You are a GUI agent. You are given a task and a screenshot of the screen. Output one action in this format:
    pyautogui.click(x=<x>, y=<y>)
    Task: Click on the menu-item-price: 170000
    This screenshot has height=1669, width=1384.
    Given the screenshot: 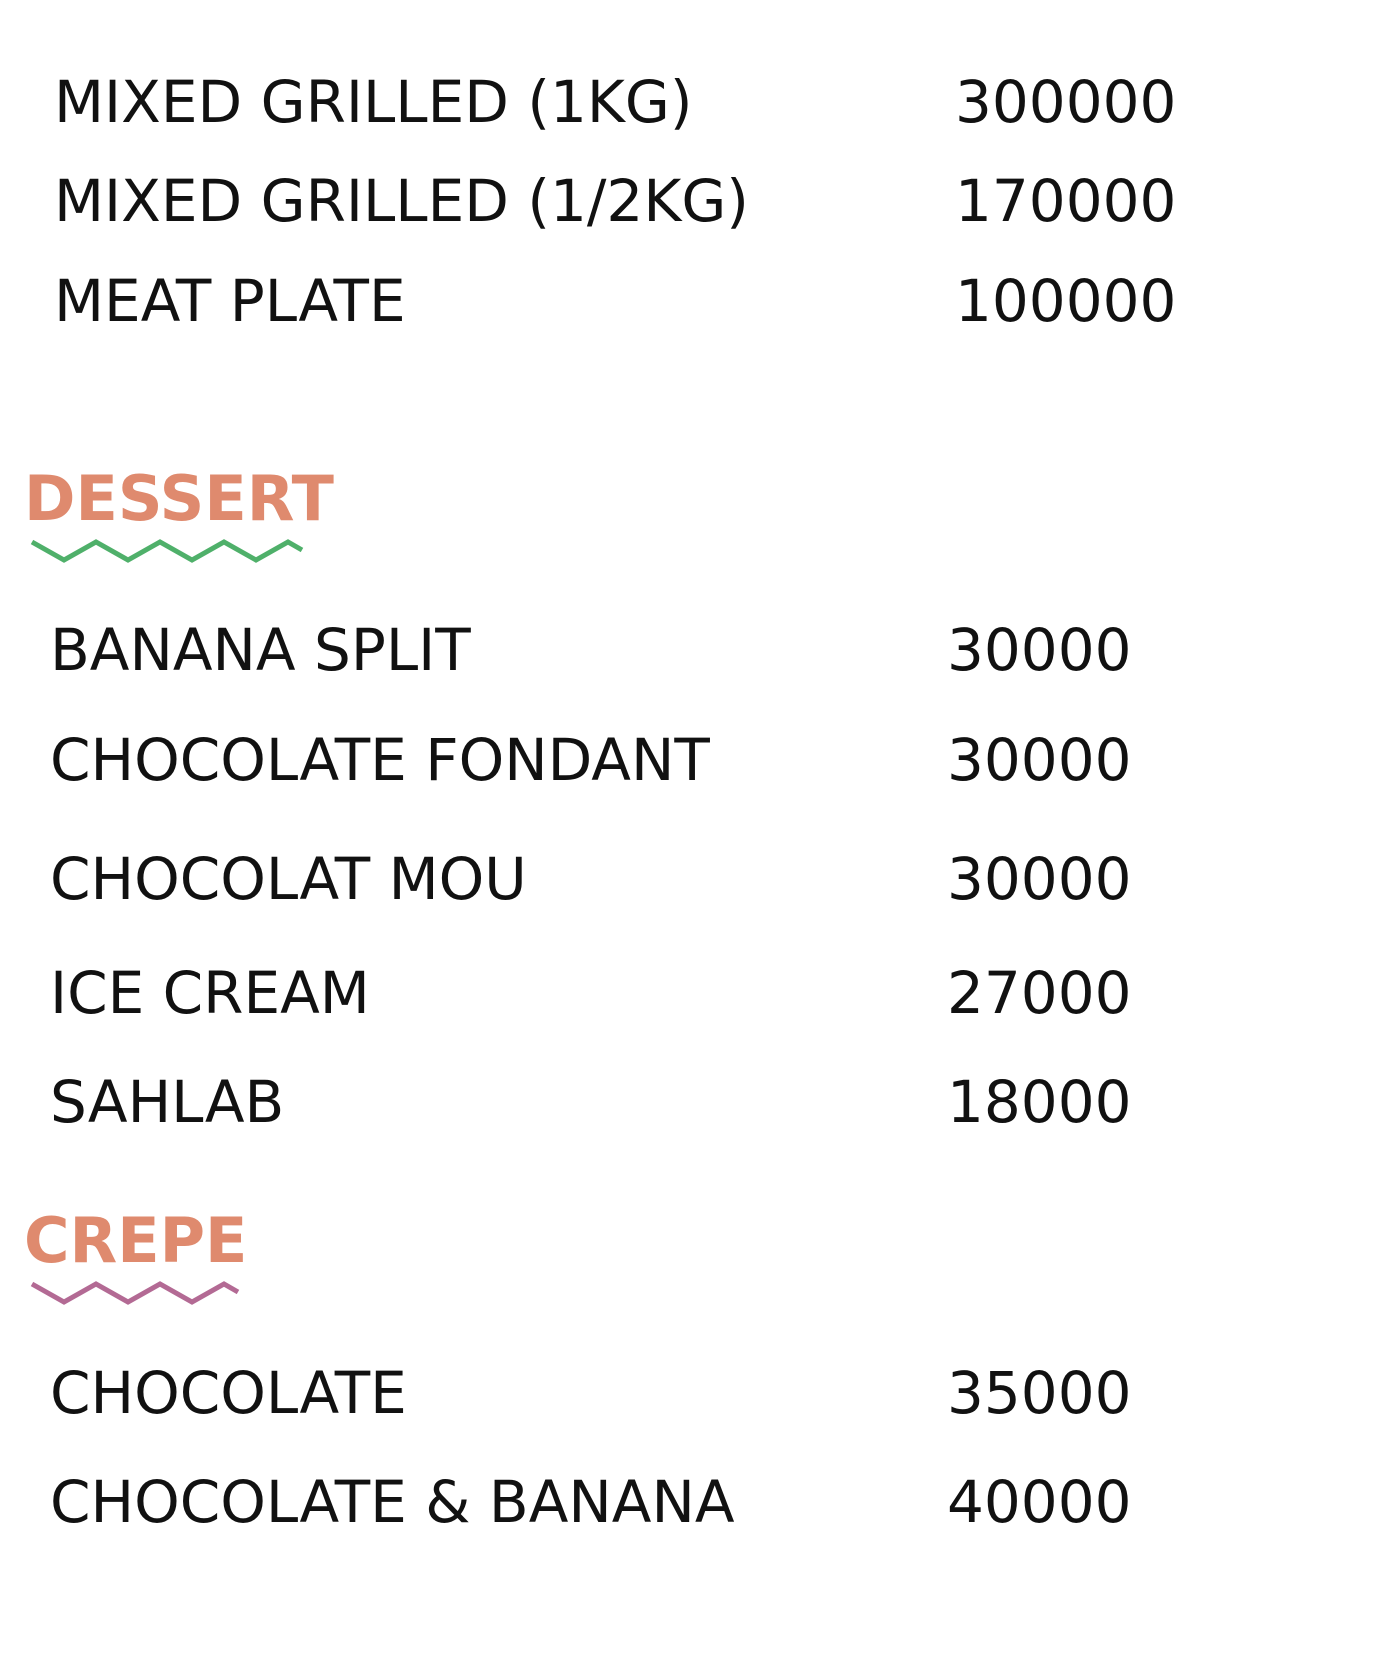 What is the action you would take?
    pyautogui.click(x=1066, y=201)
    